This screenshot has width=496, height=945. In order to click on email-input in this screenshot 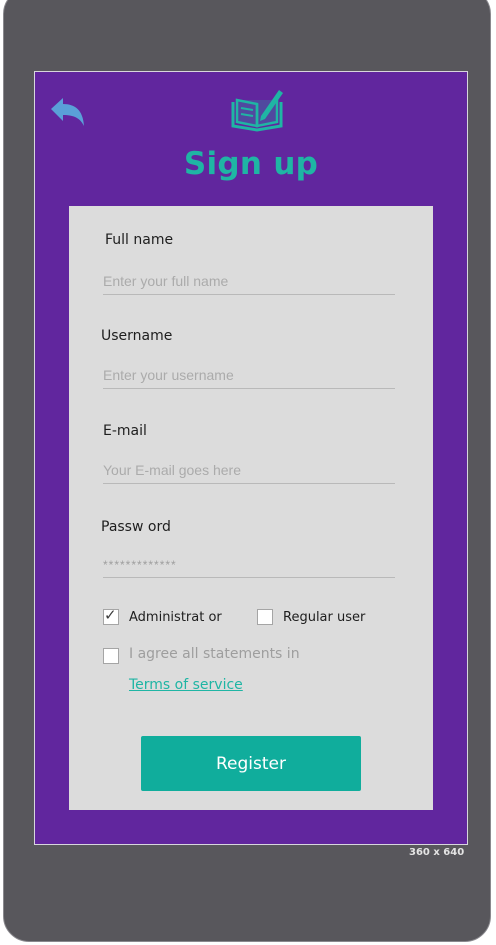, I will do `click(249, 470)`.